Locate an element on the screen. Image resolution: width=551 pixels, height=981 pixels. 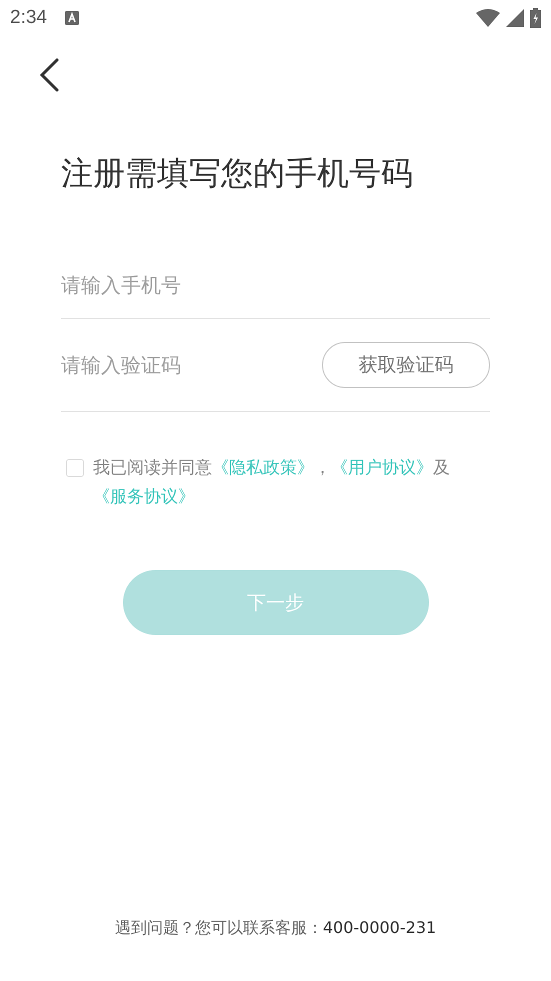
agreement-link: 《隐私政策》 is located at coordinates (263, 468).